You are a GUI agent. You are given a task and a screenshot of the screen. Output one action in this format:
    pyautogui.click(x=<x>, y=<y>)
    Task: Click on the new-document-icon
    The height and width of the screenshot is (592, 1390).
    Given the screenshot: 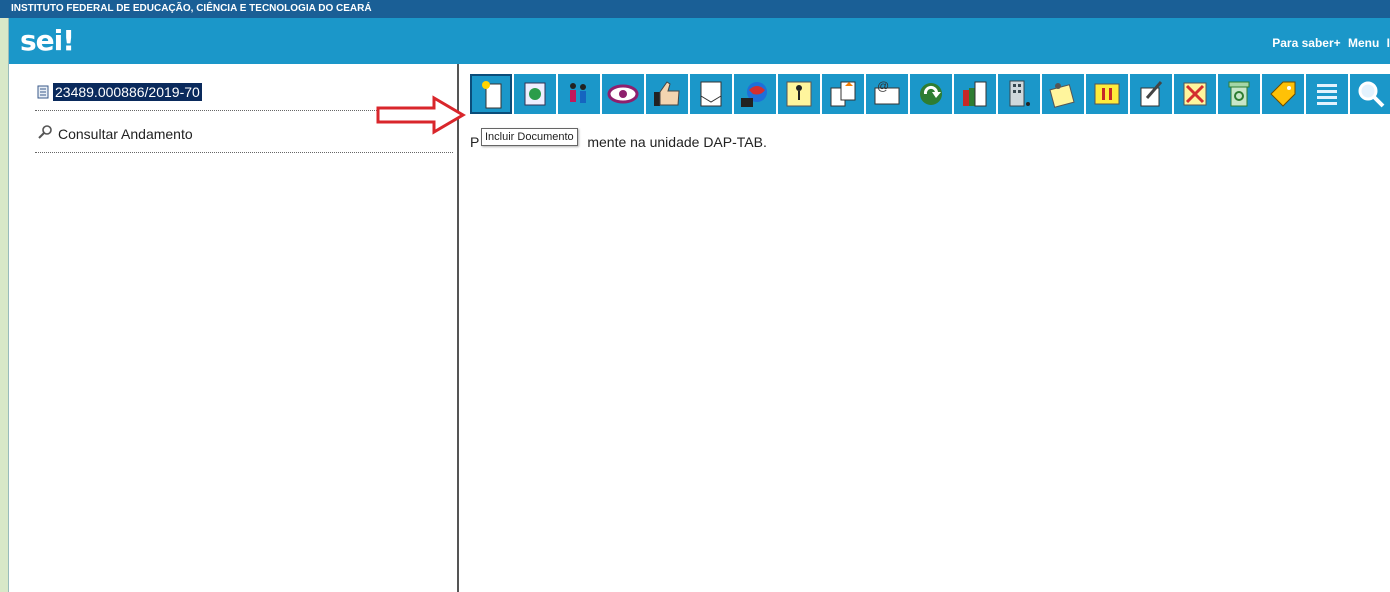 What is the action you would take?
    pyautogui.click(x=492, y=95)
    